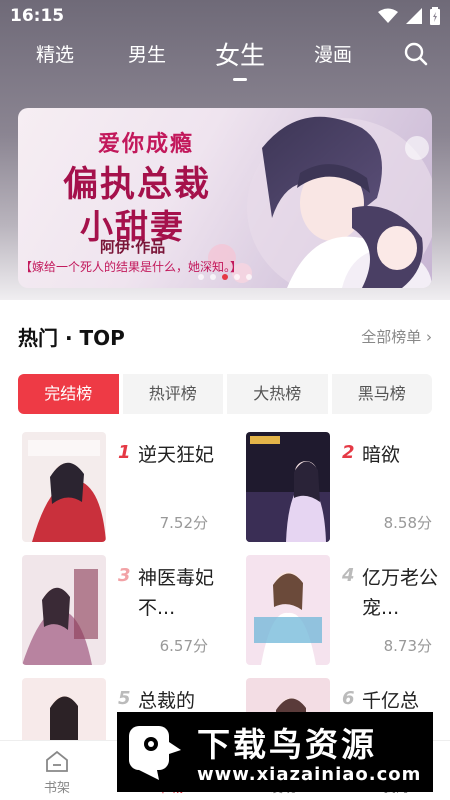 This screenshot has height=800, width=450. I want to click on active-tab-indicator, so click(240, 79).